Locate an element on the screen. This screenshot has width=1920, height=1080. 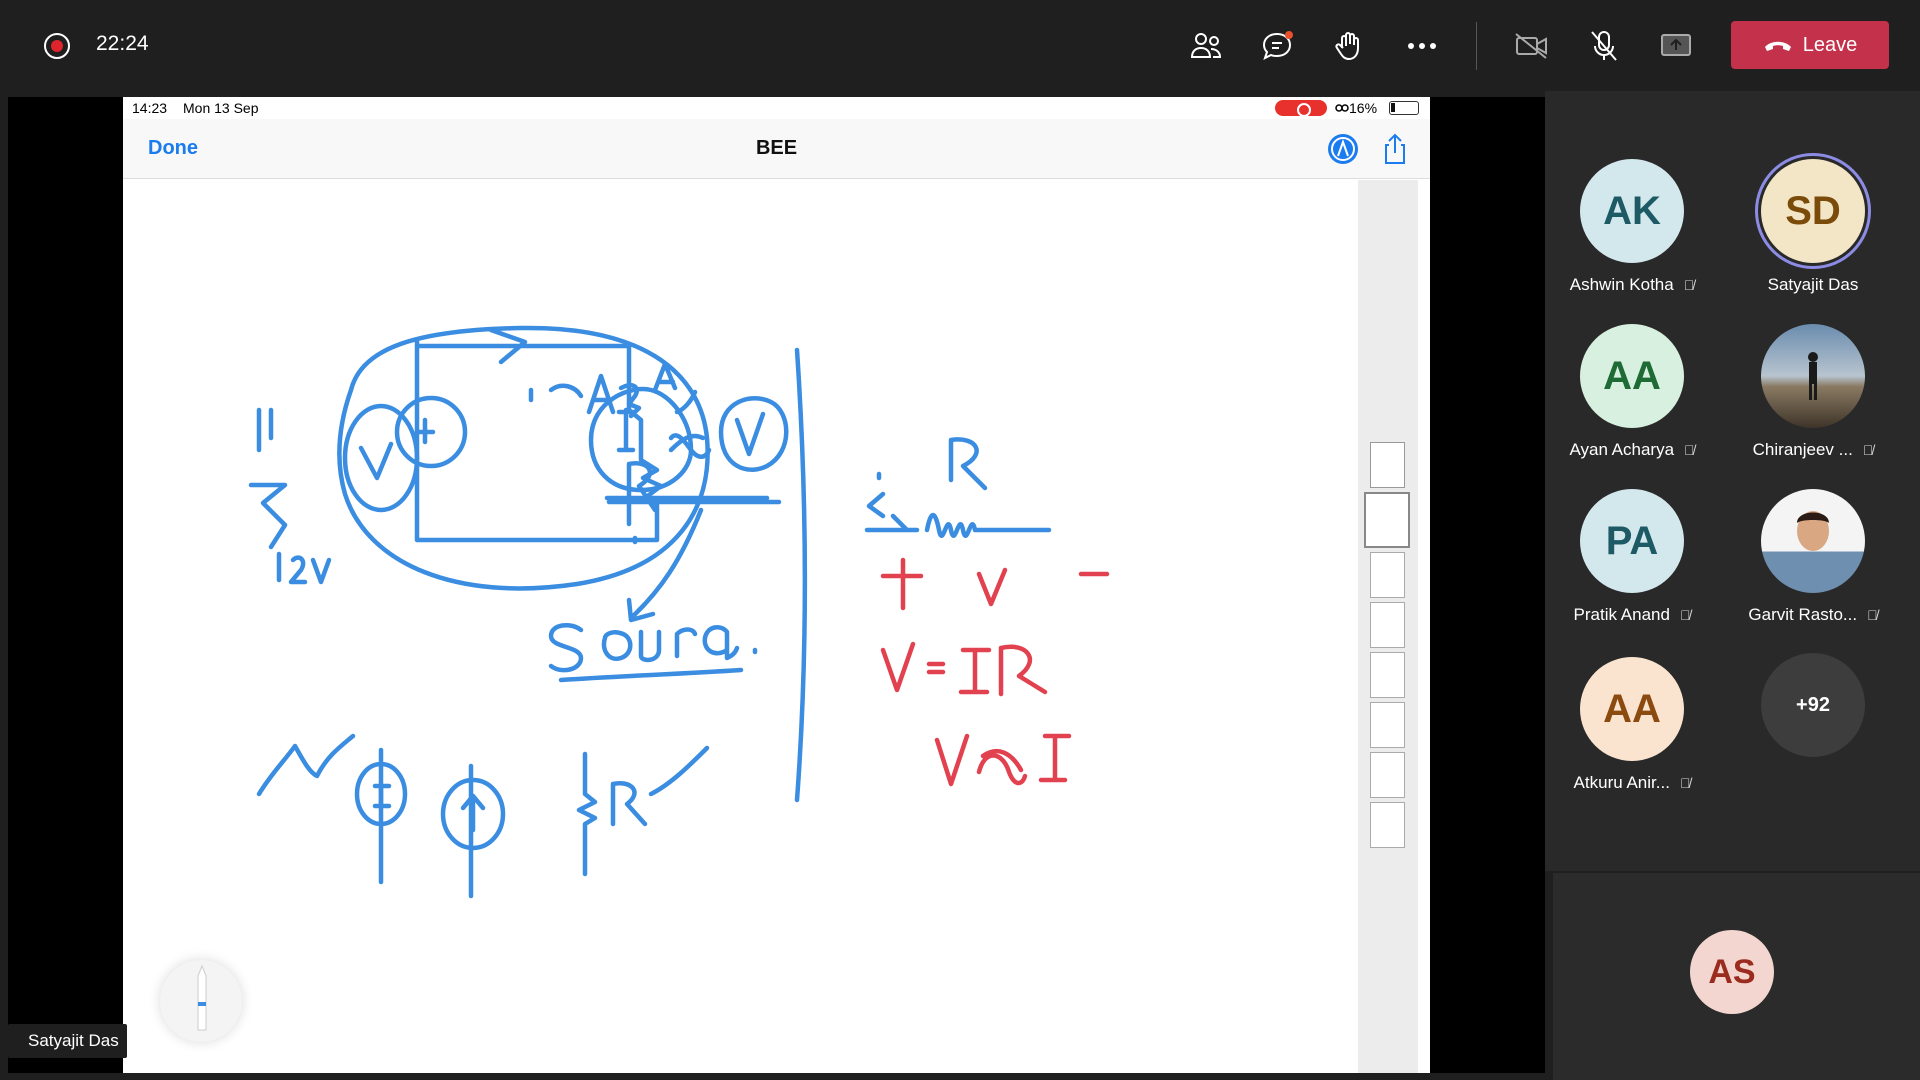
share-export-icon is located at coordinates (1395, 149).